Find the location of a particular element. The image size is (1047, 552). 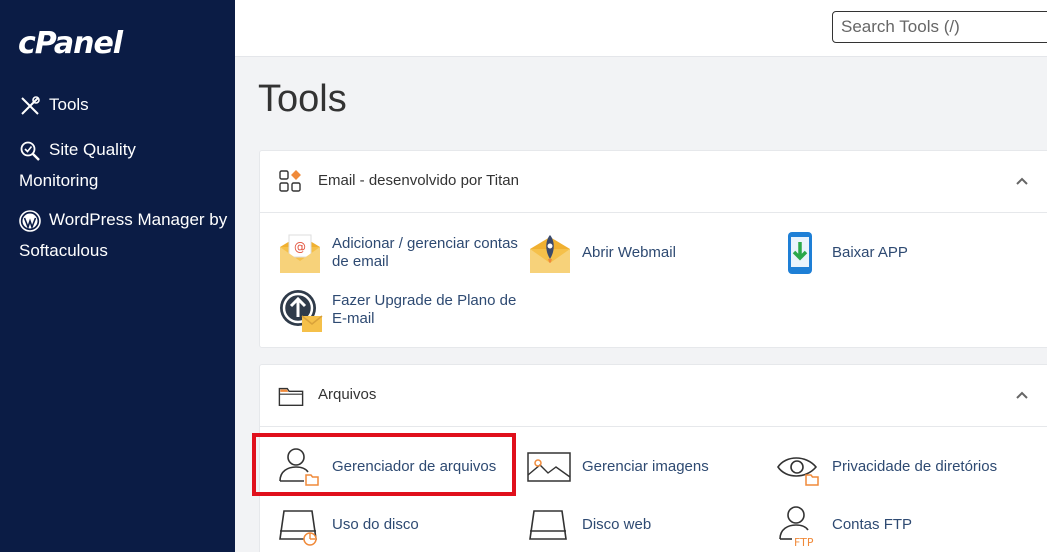

group-title: Email - desenvolvido por Titan is located at coordinates (418, 180).